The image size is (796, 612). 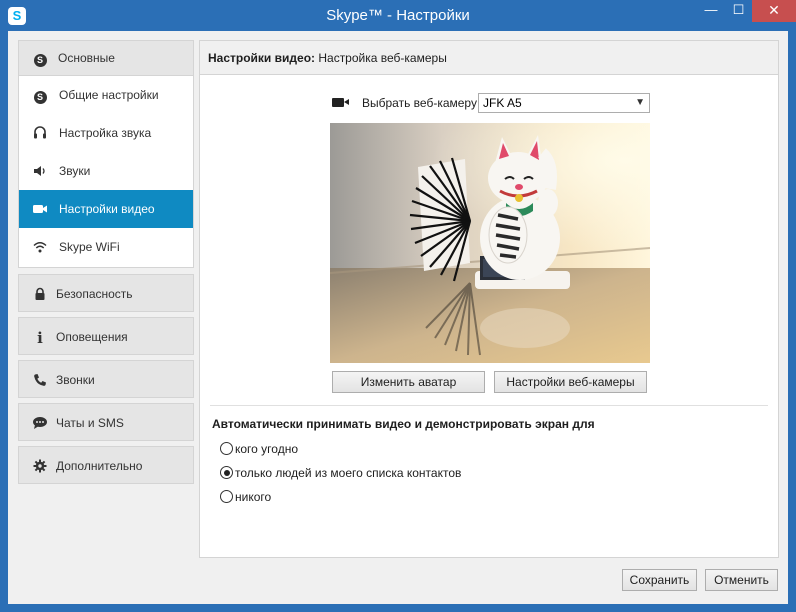 I want to click on sidebar-item-row: i Оповещения, so click(x=106, y=337).